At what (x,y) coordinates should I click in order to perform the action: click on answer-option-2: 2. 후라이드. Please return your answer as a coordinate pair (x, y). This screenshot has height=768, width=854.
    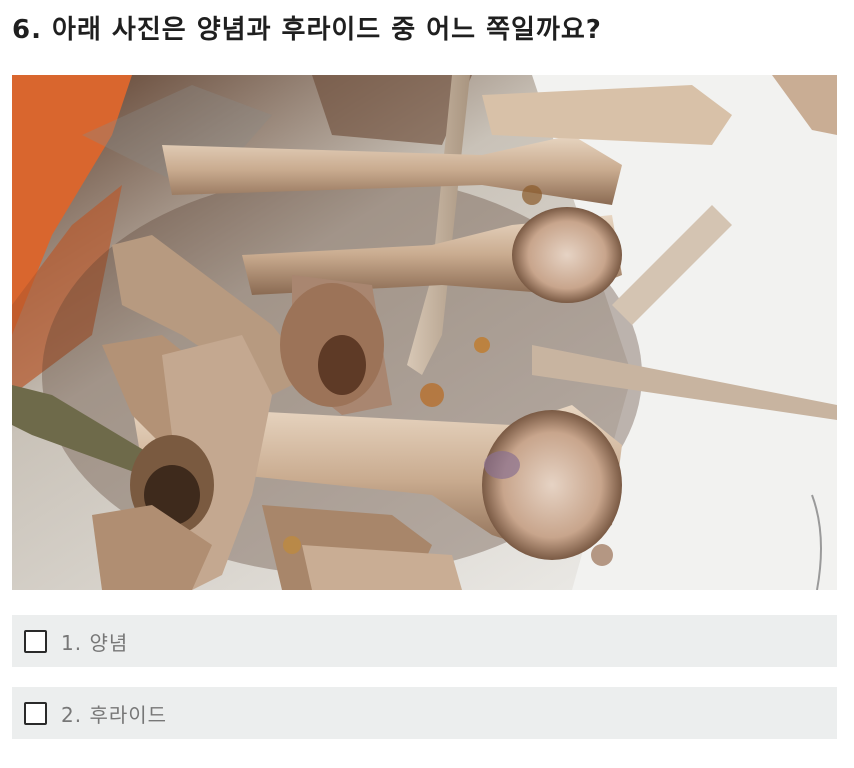
    Looking at the image, I should click on (424, 713).